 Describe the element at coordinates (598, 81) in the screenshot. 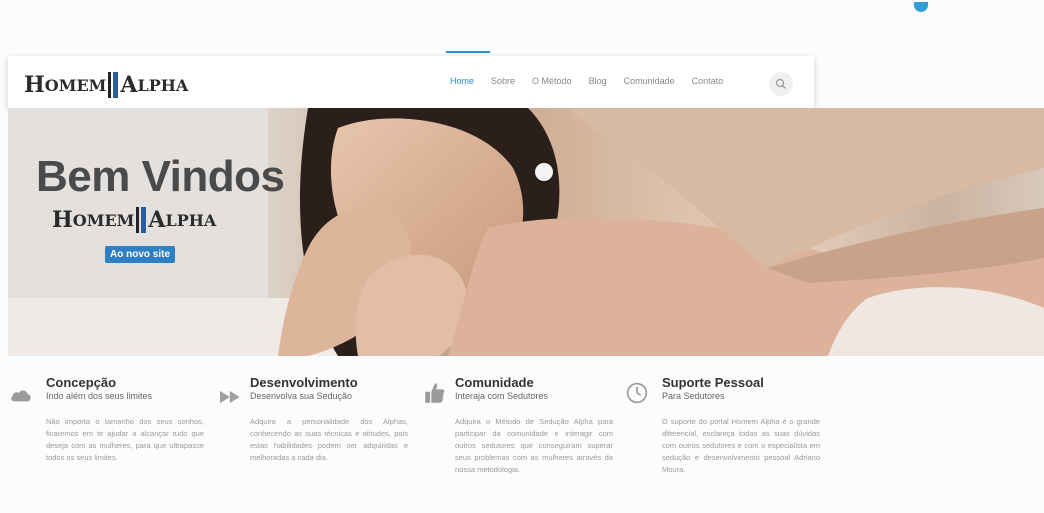

I see `menu-item-blog: Blog` at that location.